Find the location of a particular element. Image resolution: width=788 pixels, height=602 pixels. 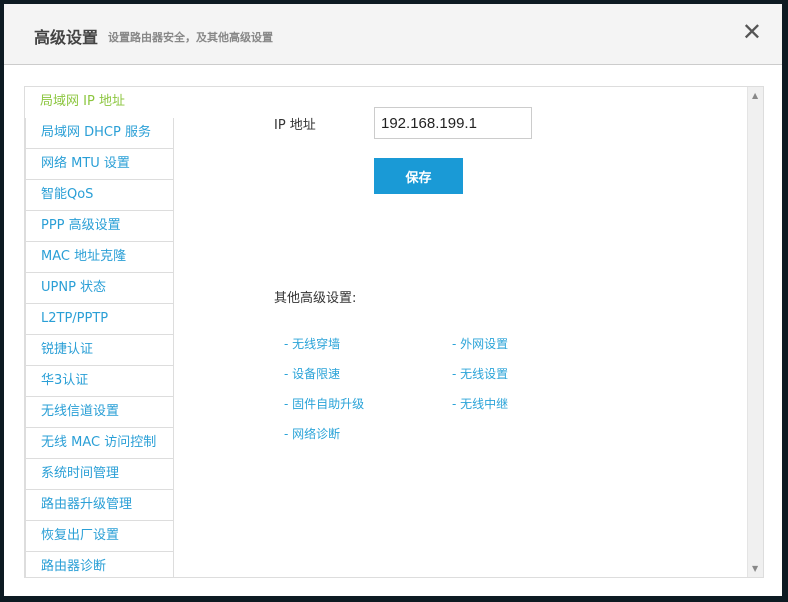

sidebar-item: UPNP 状态 is located at coordinates (99, 288).